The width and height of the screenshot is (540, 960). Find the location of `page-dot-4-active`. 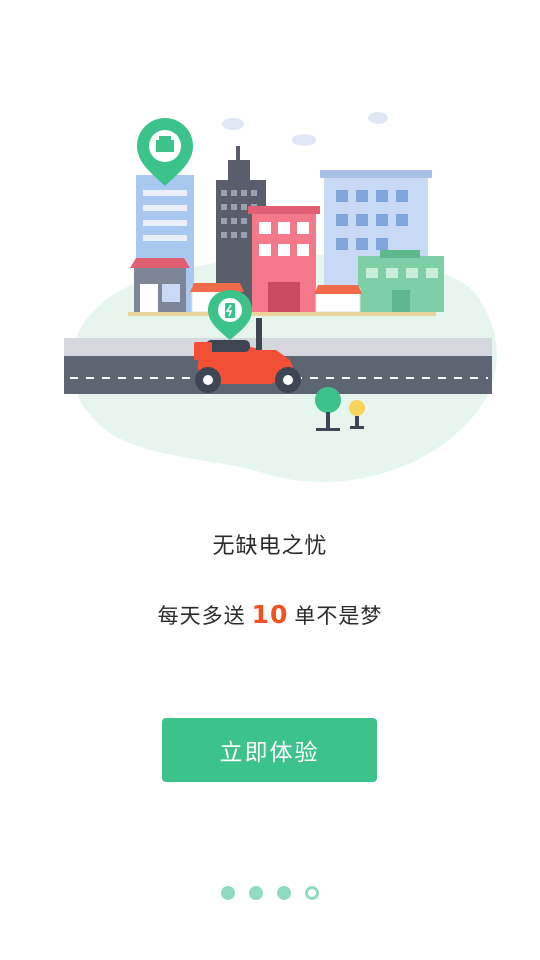

page-dot-4-active is located at coordinates (312, 893).